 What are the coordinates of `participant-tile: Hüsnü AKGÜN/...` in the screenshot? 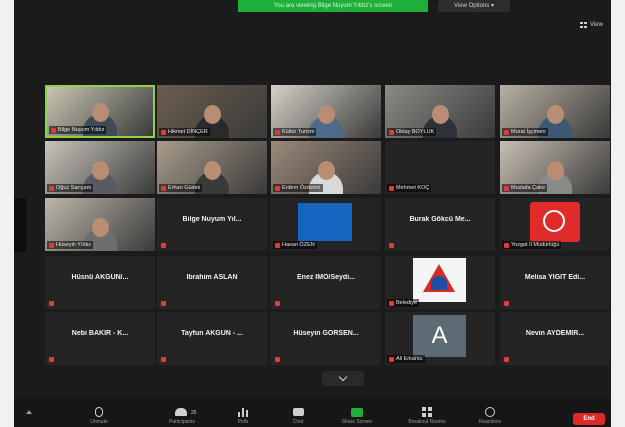 It's located at (100, 282).